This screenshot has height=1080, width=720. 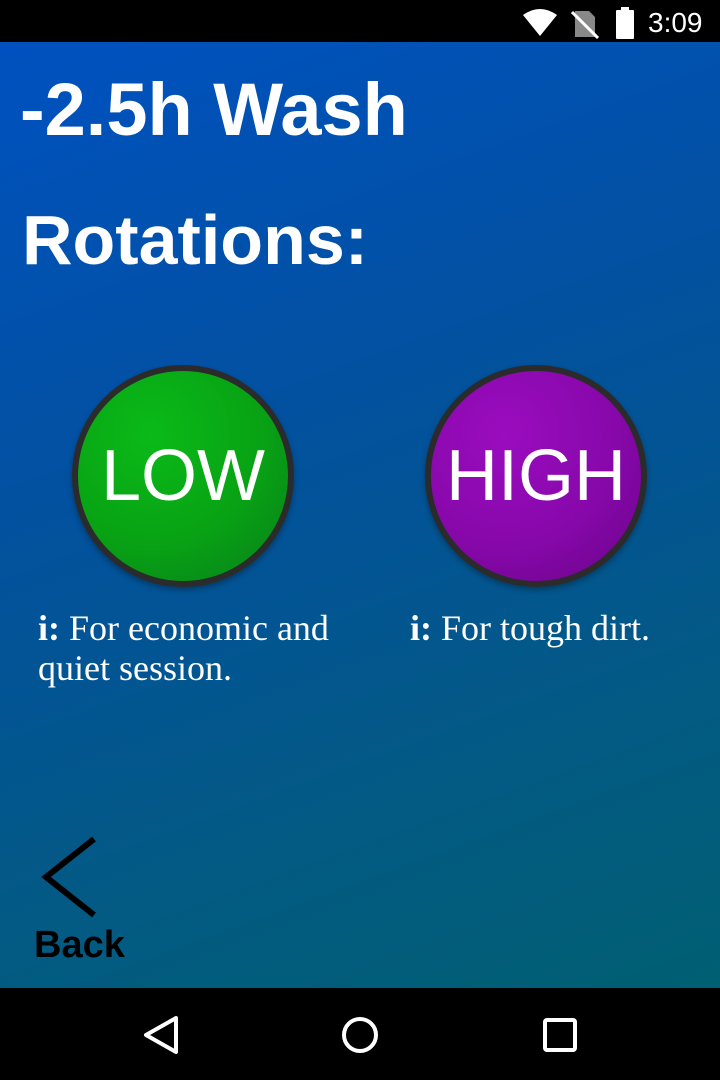 I want to click on page-title: -2.5h Wash, so click(x=214, y=109).